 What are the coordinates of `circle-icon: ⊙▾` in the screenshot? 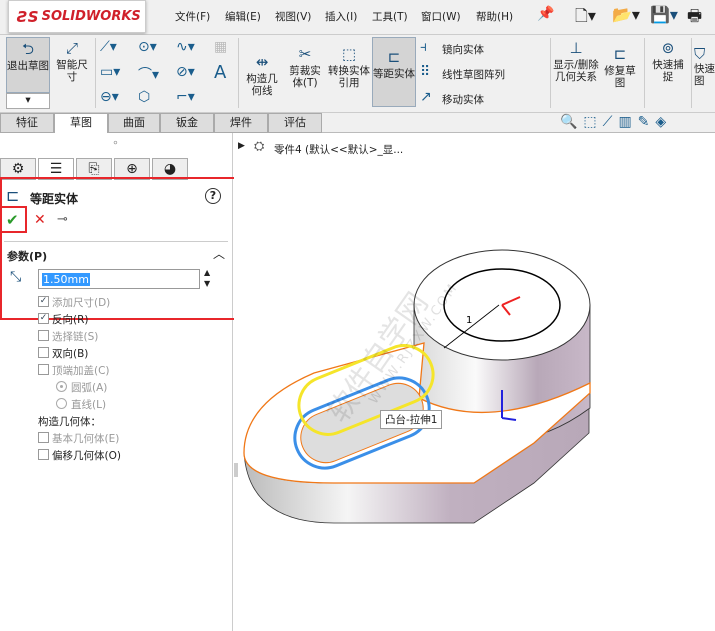 It's located at (147, 47).